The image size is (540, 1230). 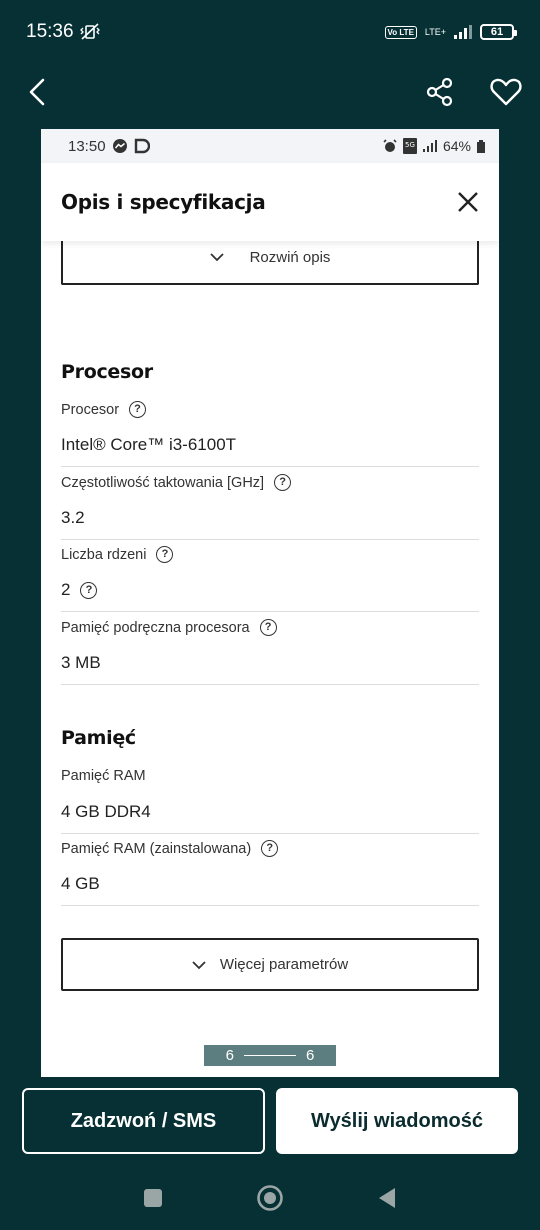 I want to click on dialog-header: Opis i specyfikacja, so click(x=270, y=202).